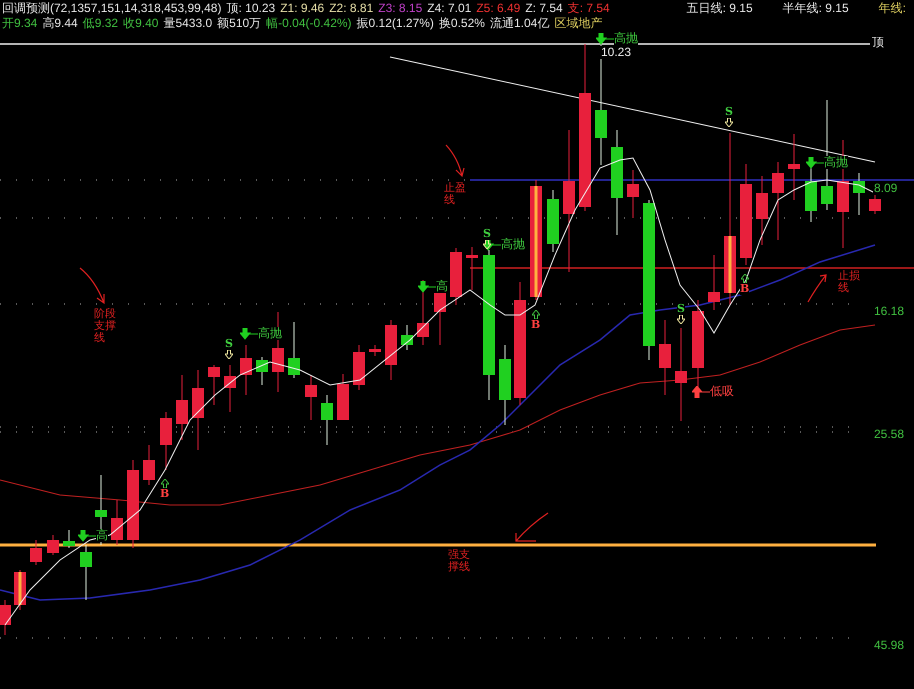 The height and width of the screenshot is (689, 914). What do you see at coordinates (892, 8) in the screenshot?
I see `moving-average-value: 年线:` at bounding box center [892, 8].